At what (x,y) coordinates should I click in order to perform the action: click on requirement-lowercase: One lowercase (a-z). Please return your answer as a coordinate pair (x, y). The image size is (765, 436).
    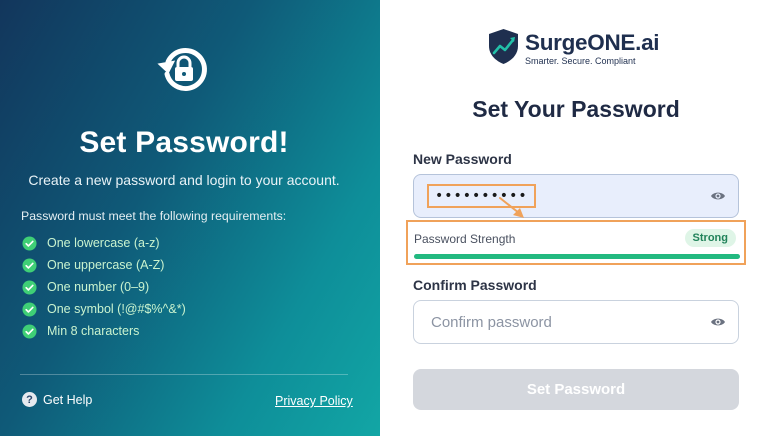
    Looking at the image, I should click on (104, 243).